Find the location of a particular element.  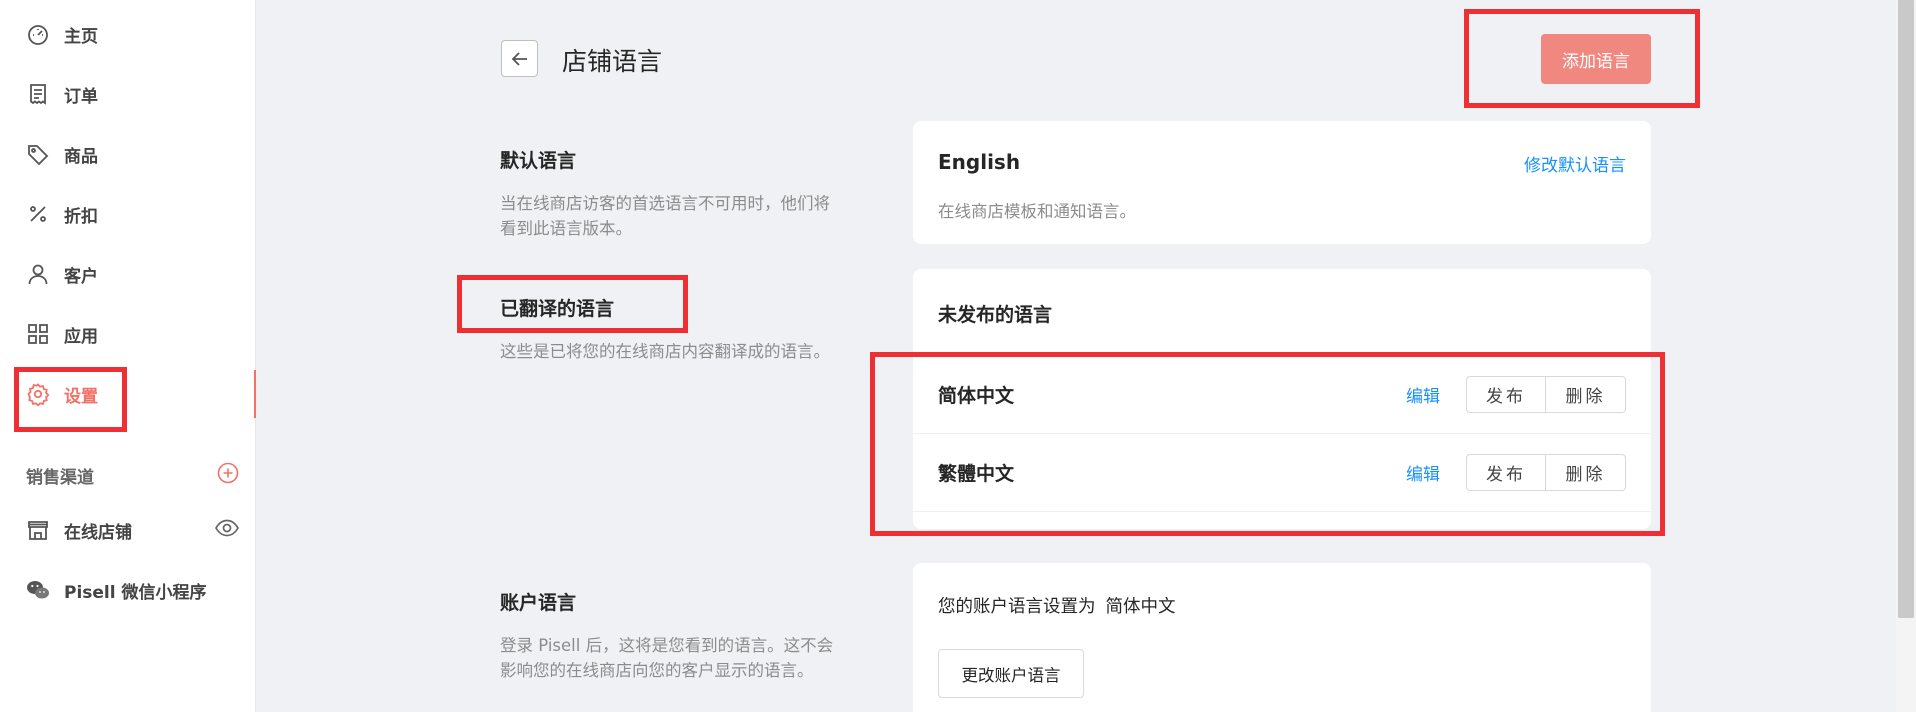

account-language-value: 简体中文 is located at coordinates (1140, 607).